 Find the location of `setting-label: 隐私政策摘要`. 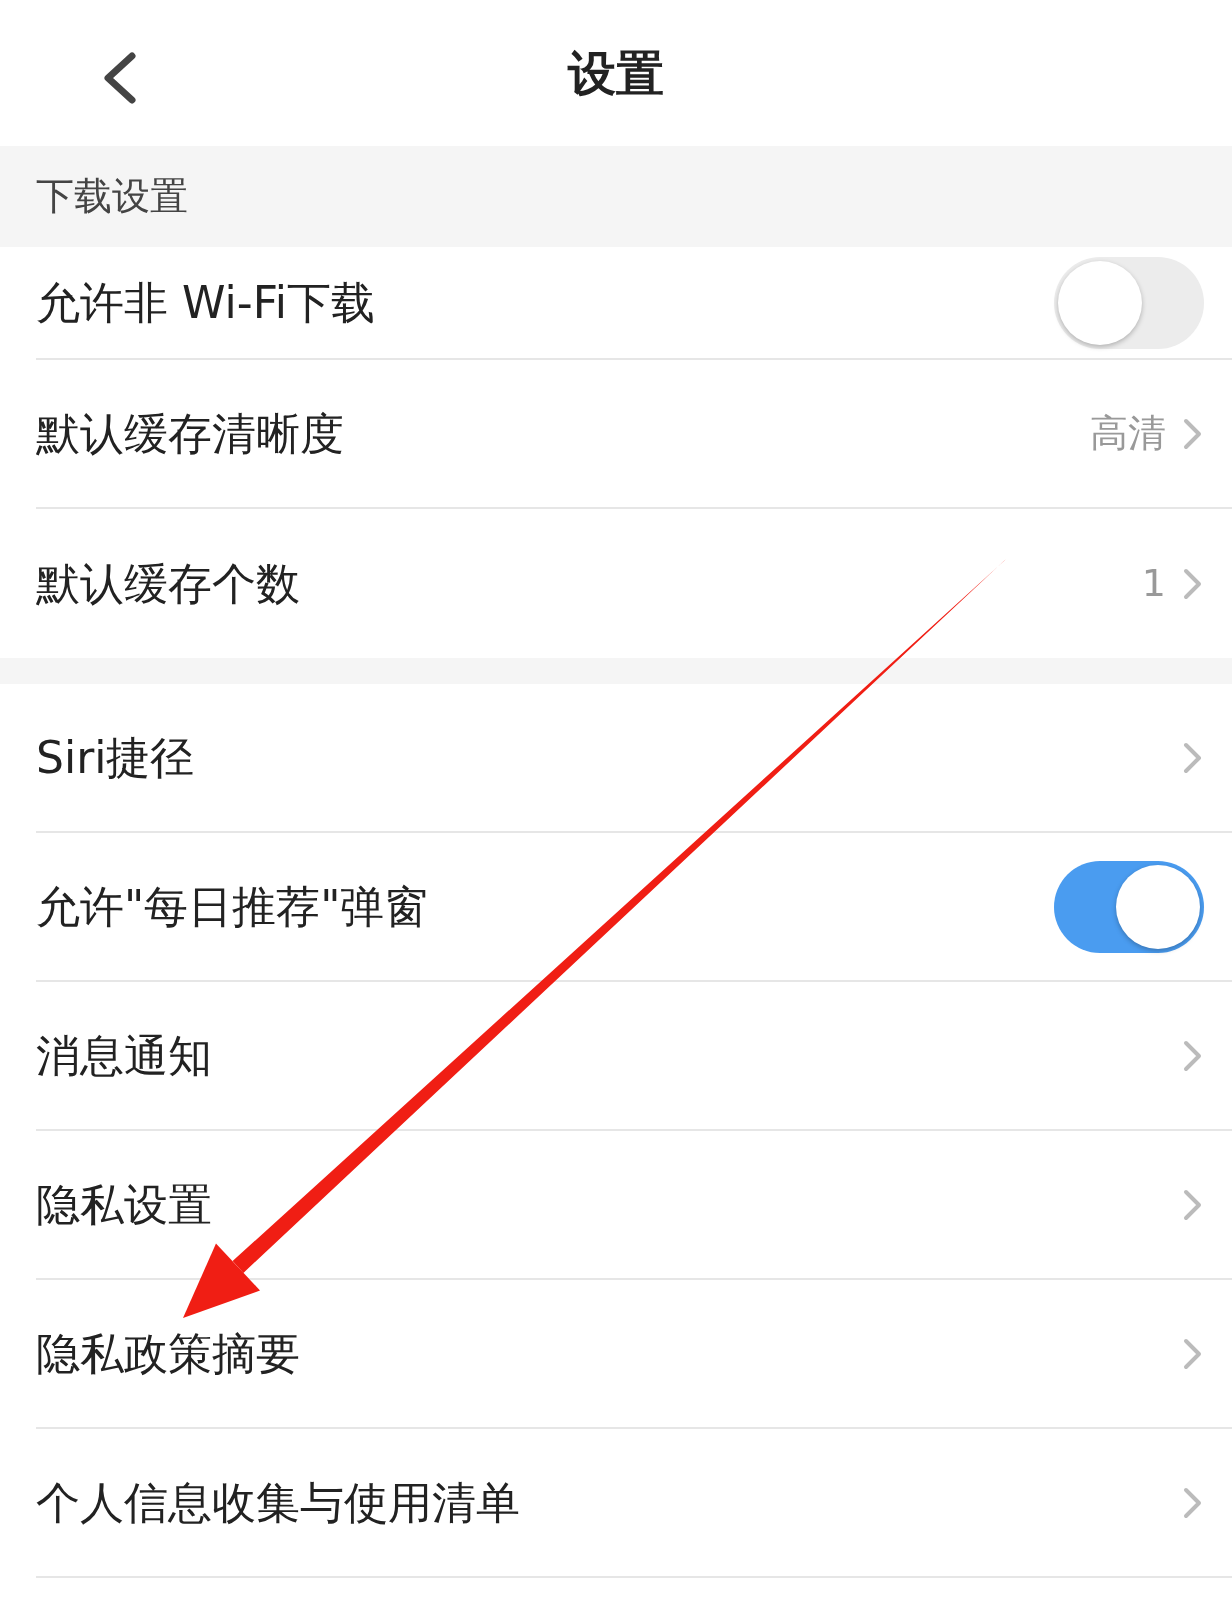

setting-label: 隐私政策摘要 is located at coordinates (168, 1353).